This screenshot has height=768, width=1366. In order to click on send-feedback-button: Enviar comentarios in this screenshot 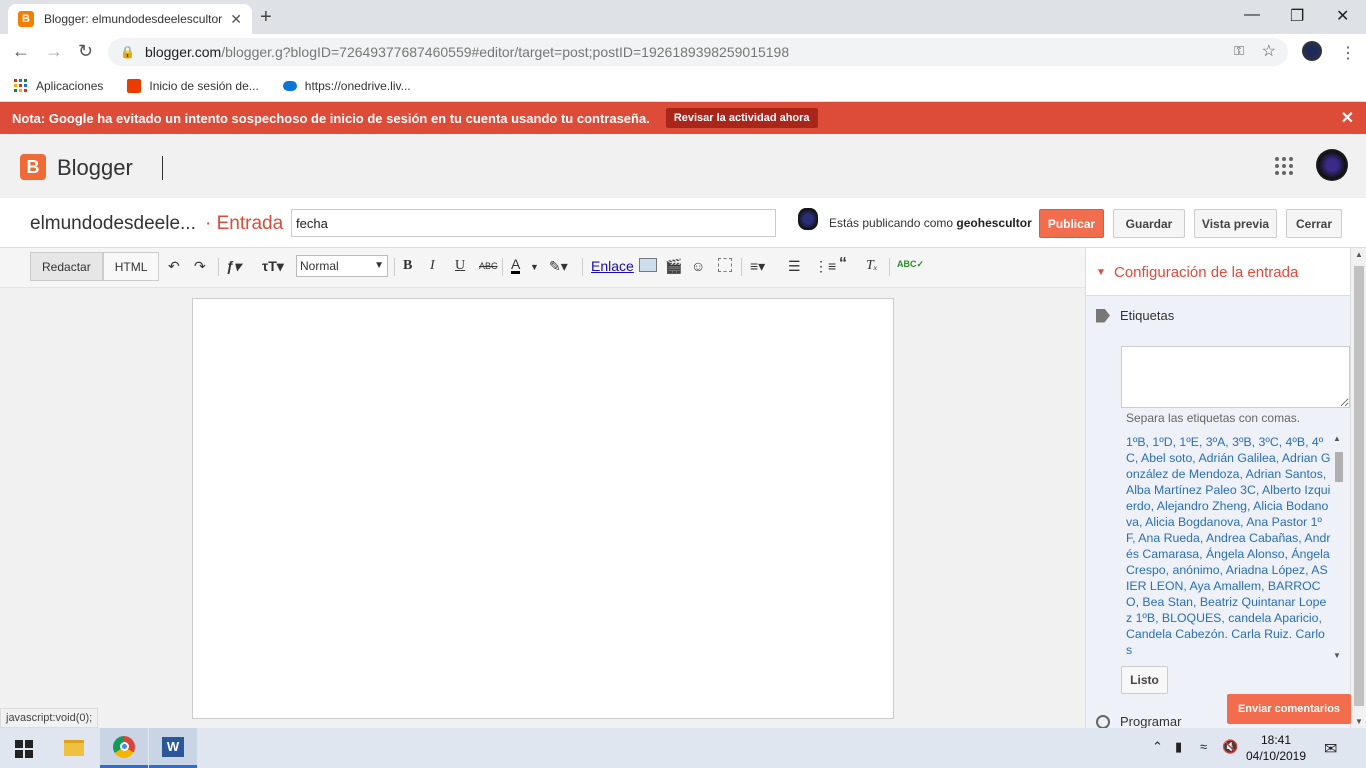, I will do `click(1289, 709)`.